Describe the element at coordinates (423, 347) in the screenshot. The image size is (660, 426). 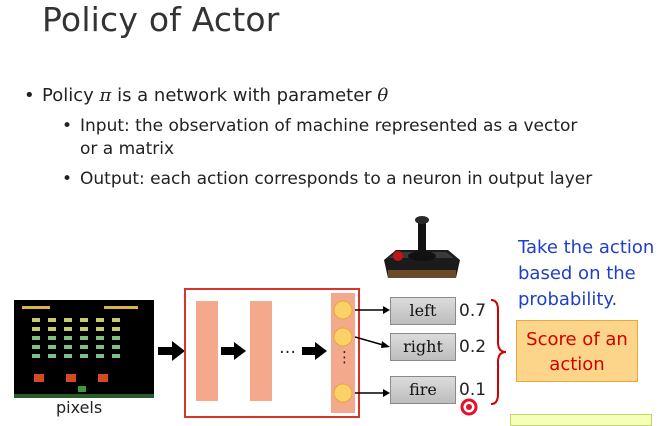
I see `action-right: right` at that location.